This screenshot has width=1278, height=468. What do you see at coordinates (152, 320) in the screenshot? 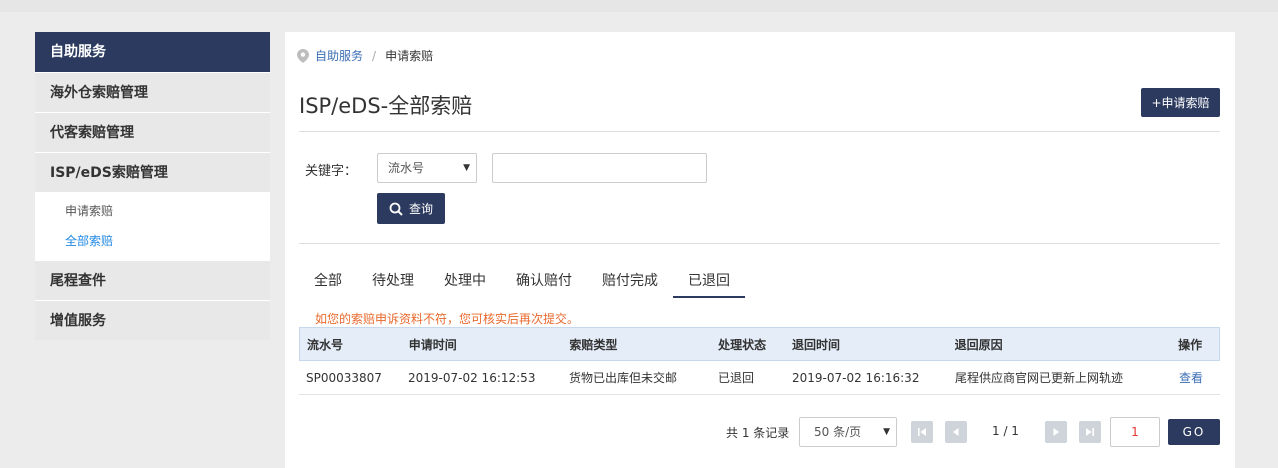
I see `sidebar-item-value-added: 增值服务` at bounding box center [152, 320].